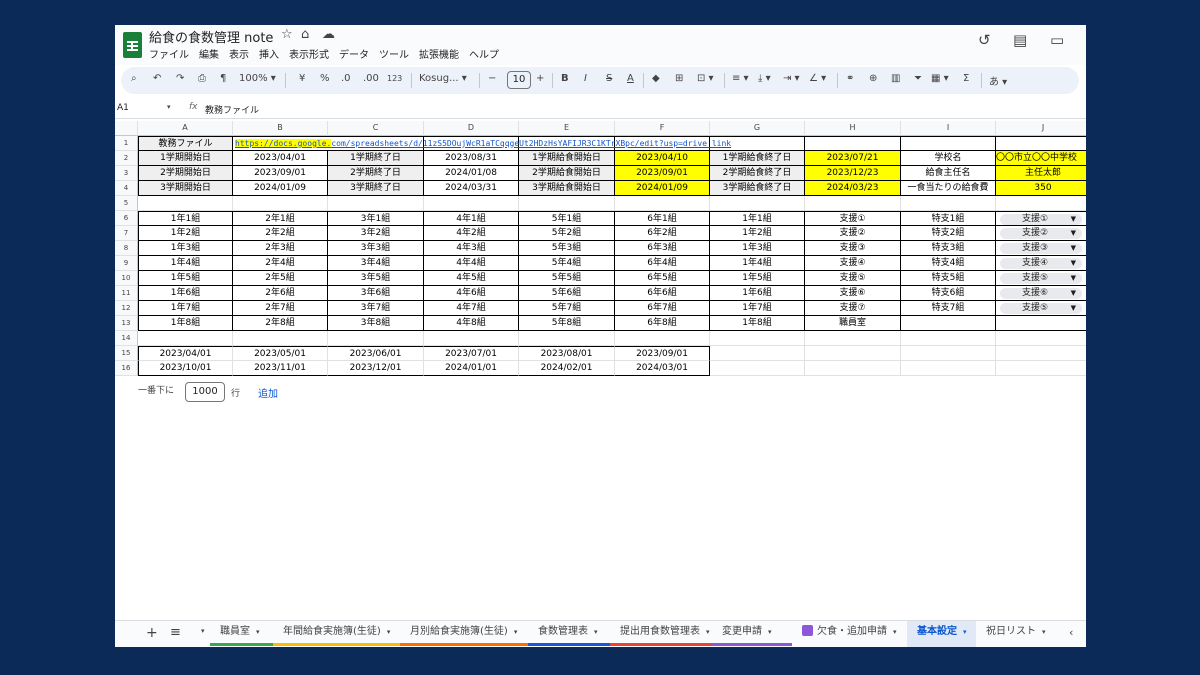  Describe the element at coordinates (471, 158) in the screenshot. I see `cell-d2: 2023/08/31` at that location.